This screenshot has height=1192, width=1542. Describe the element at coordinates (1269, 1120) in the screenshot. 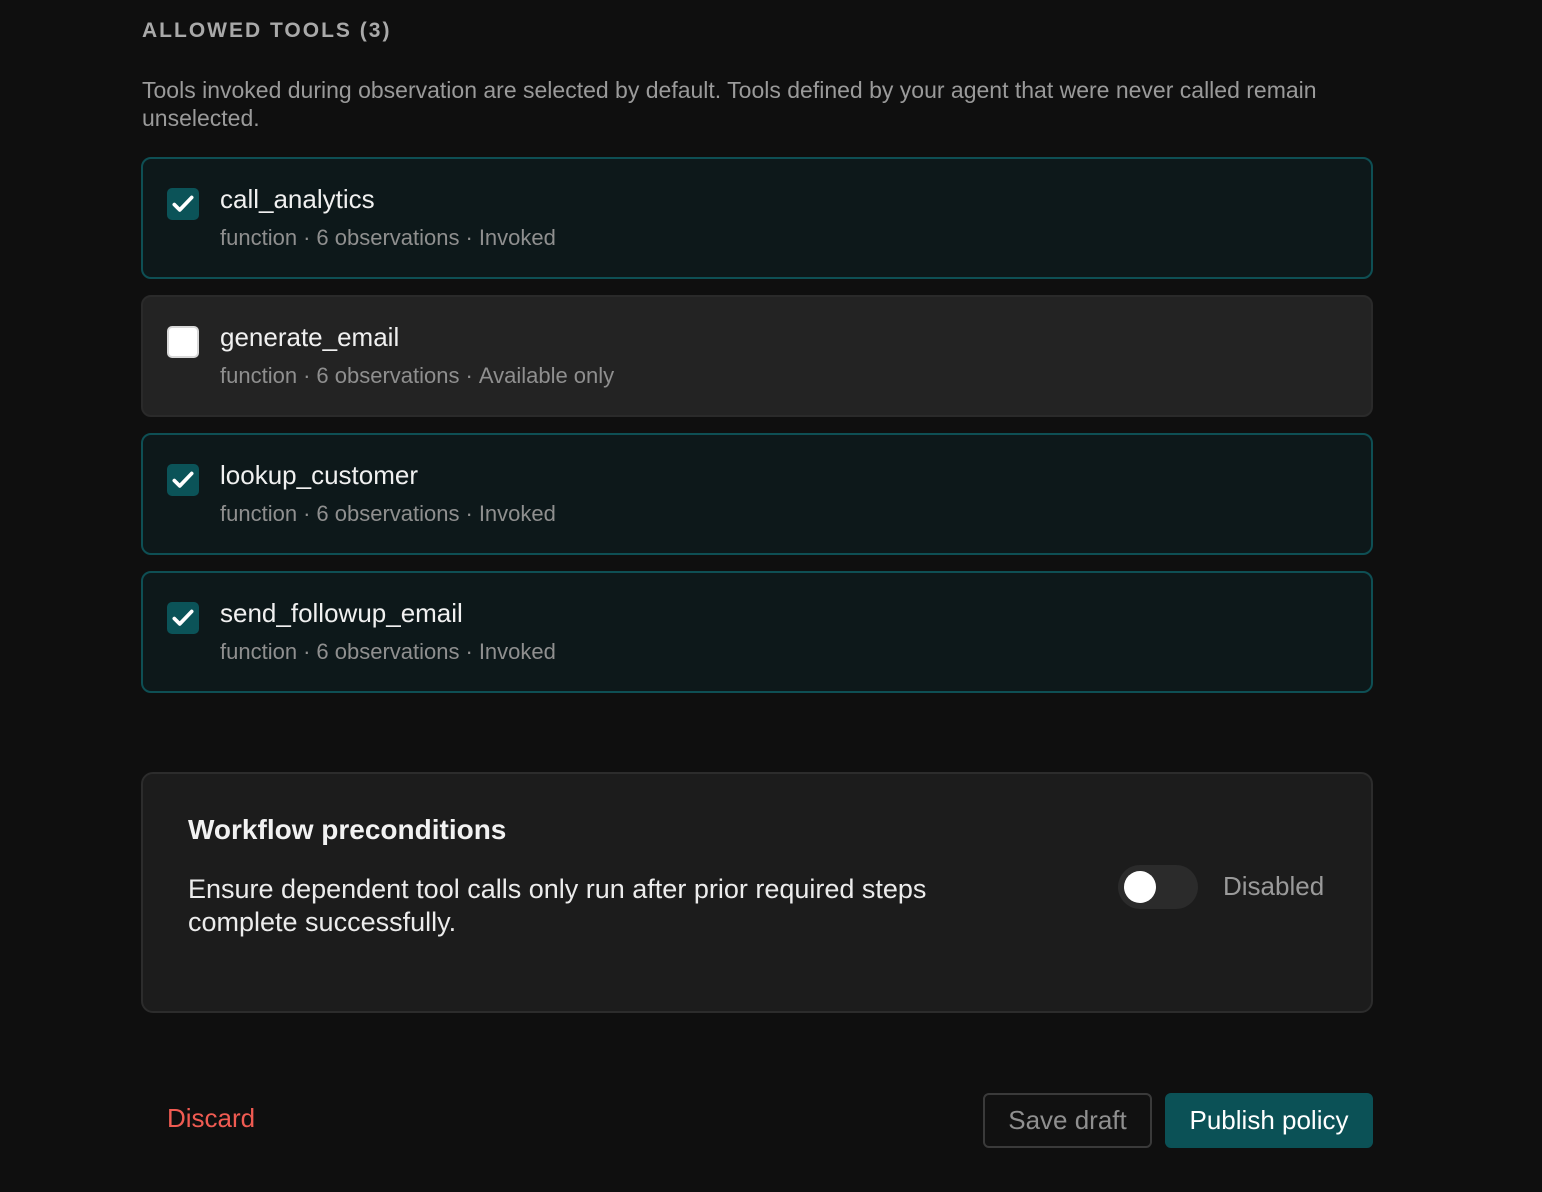

I see `publish-policy-button: Publish policy` at that location.